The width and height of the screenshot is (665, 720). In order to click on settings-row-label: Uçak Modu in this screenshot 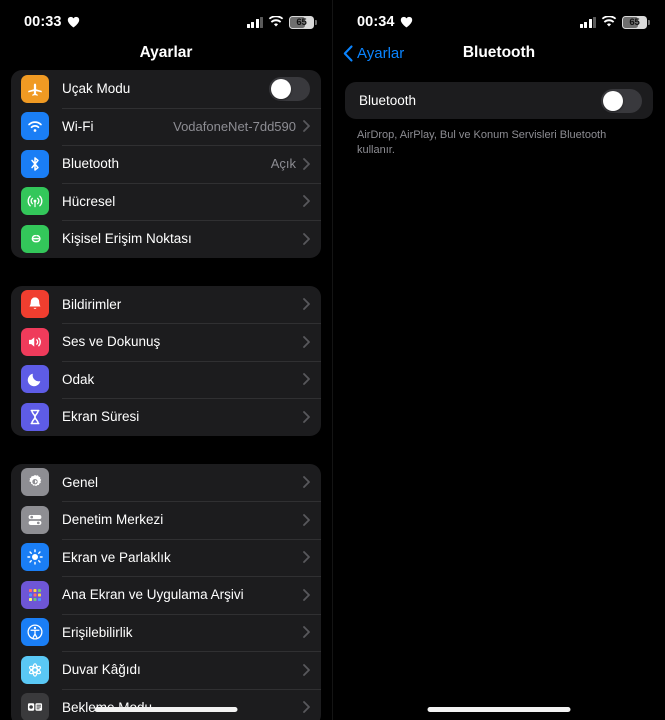, I will do `click(96, 89)`.